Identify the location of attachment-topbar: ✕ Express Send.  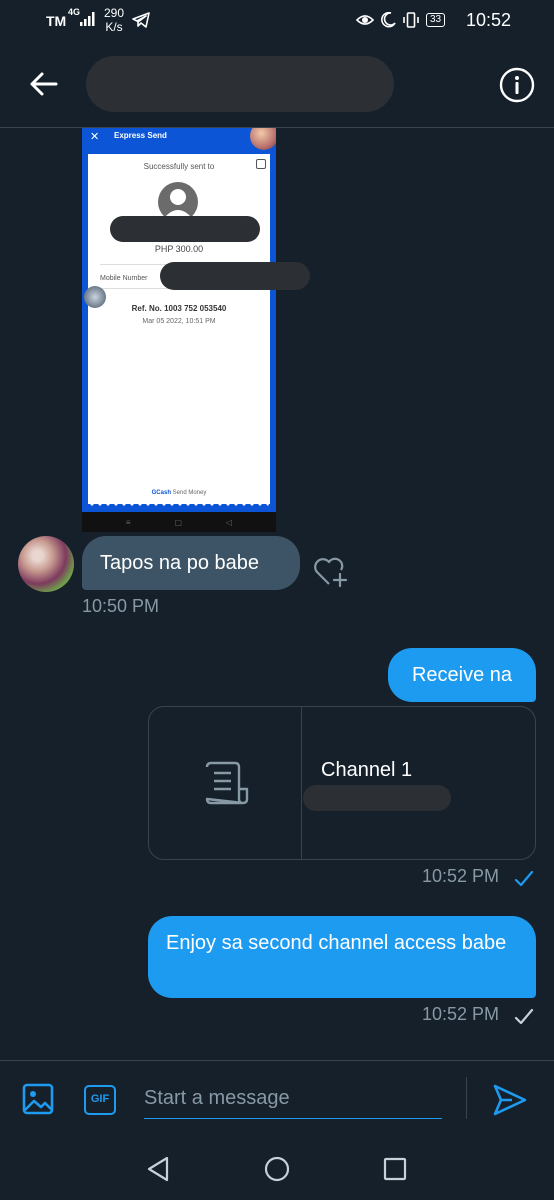
(179, 139).